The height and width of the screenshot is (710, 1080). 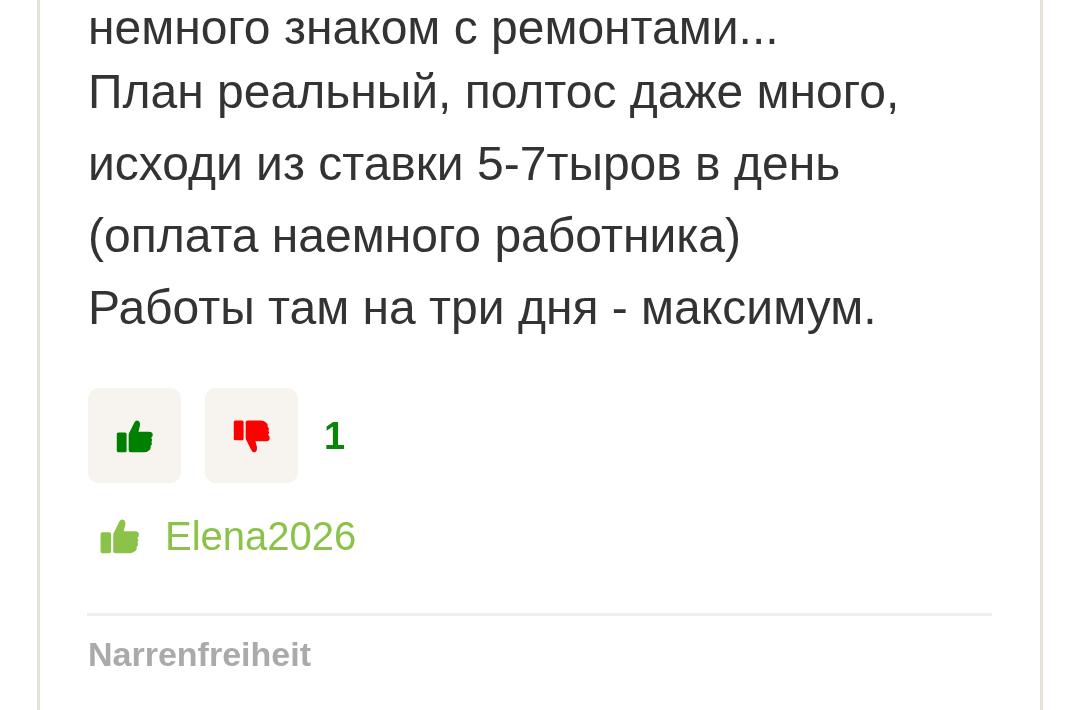 What do you see at coordinates (251, 435) in the screenshot?
I see `downvote-button` at bounding box center [251, 435].